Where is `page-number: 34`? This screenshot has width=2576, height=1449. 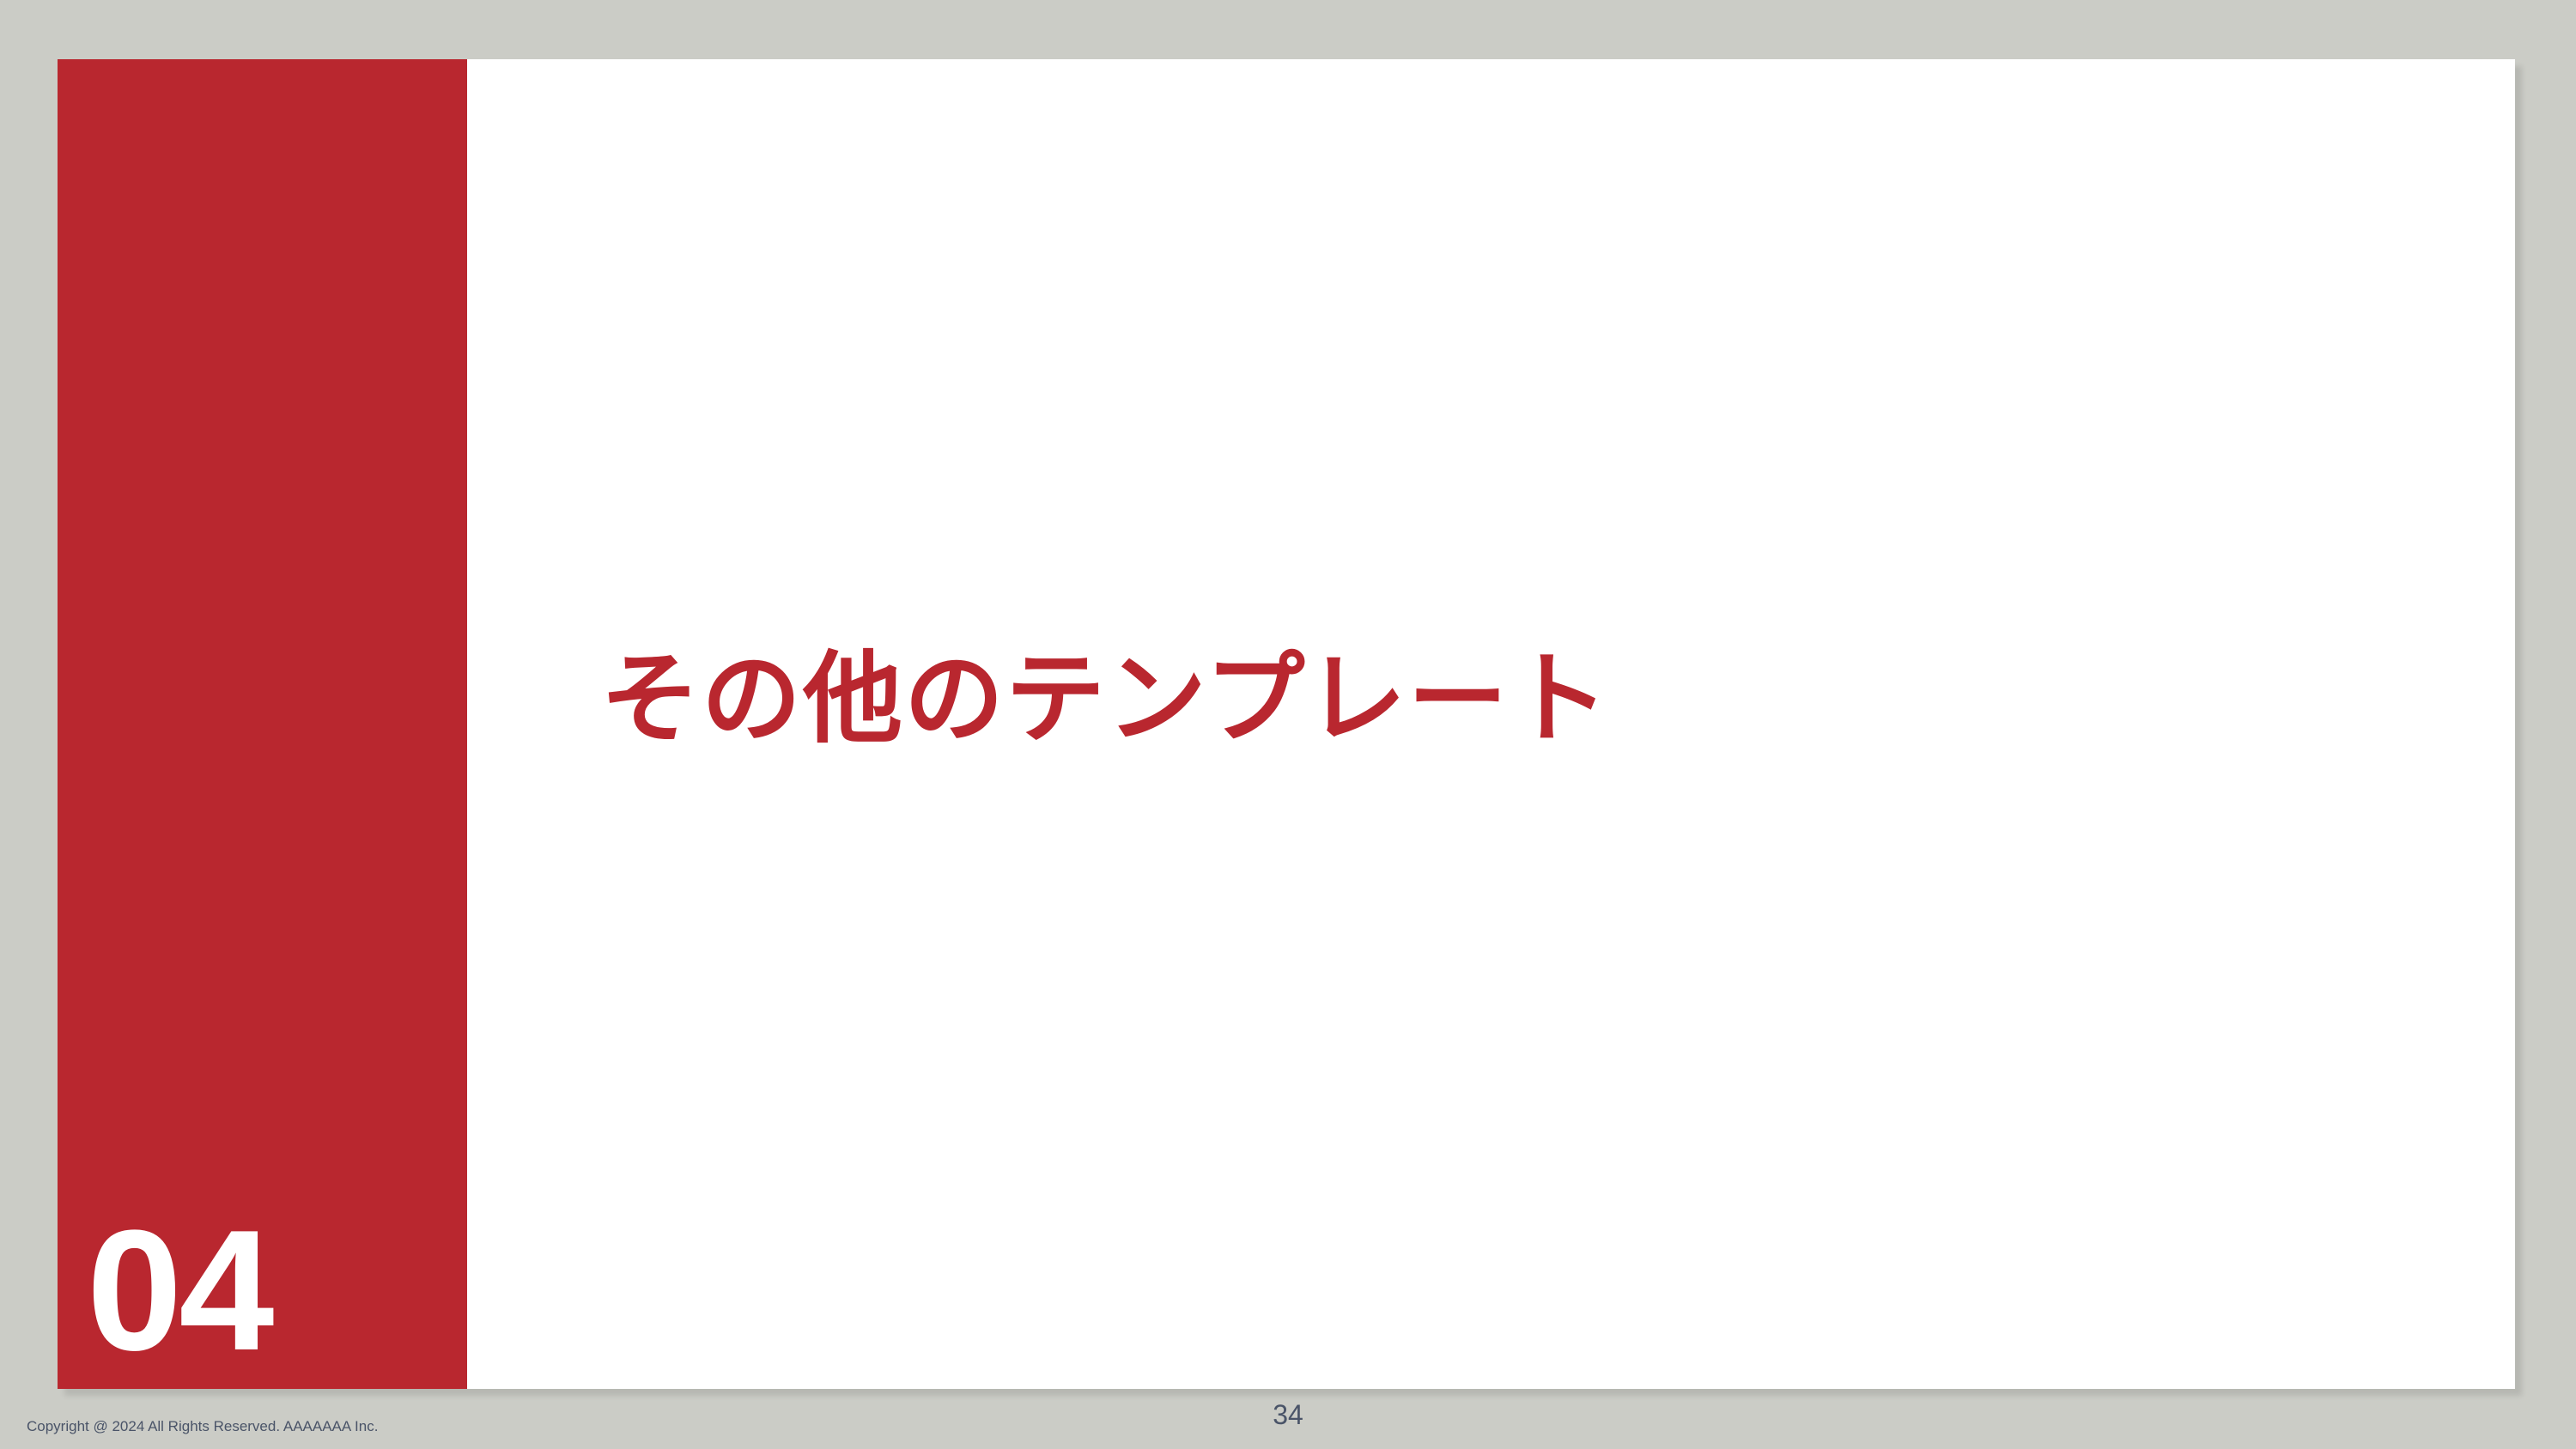
page-number: 34 is located at coordinates (1288, 1414).